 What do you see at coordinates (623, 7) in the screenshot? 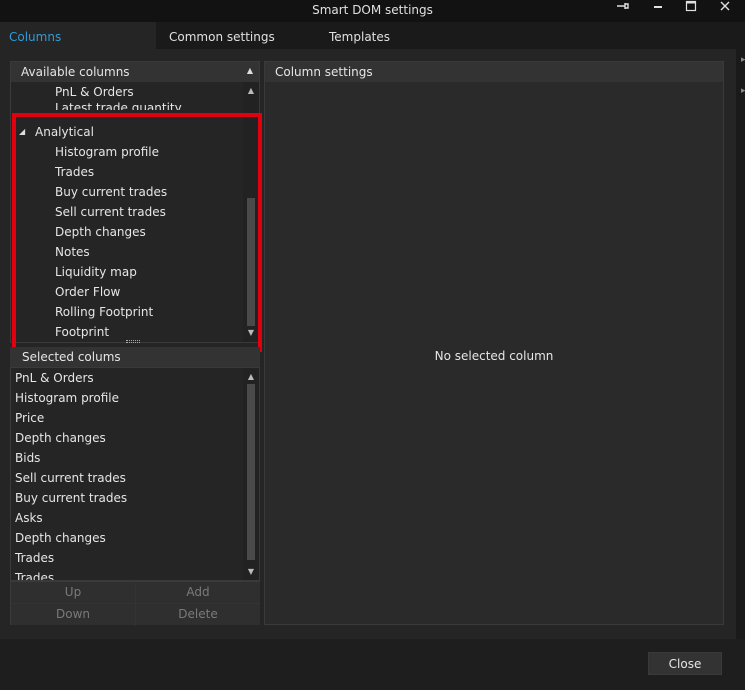
I see `pin-icon` at bounding box center [623, 7].